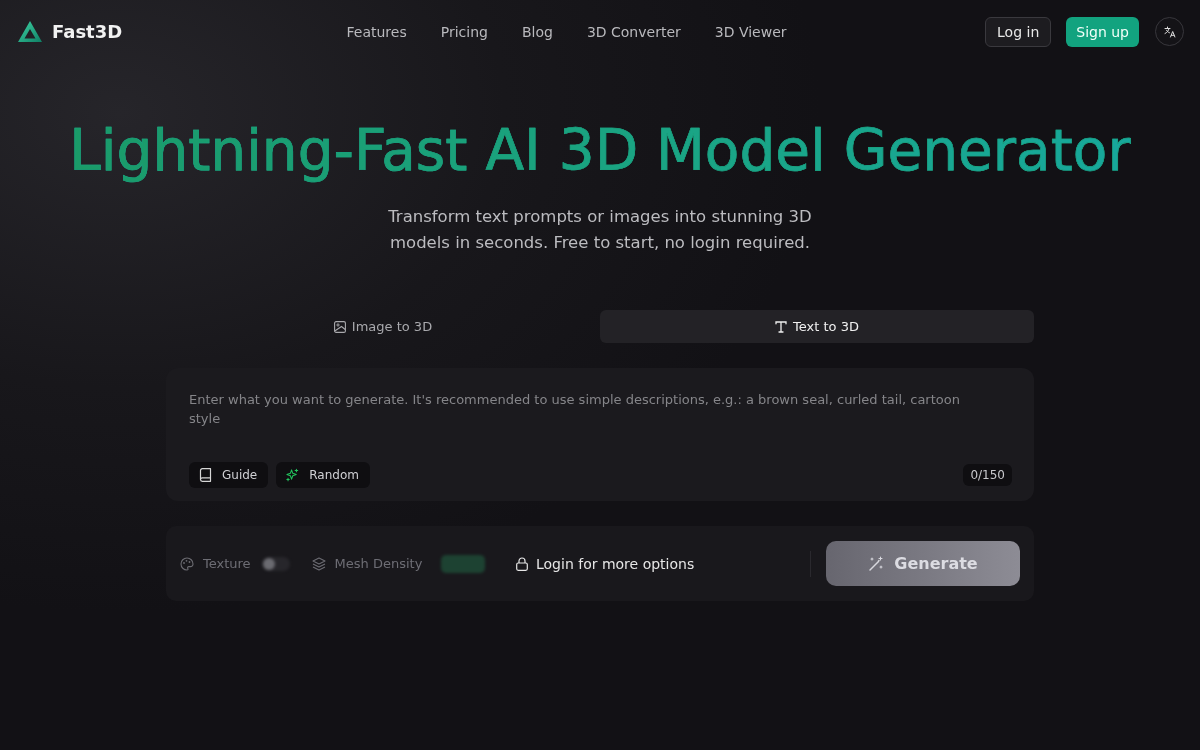 This screenshot has height=750, width=1200. Describe the element at coordinates (378, 563) in the screenshot. I see `option-label: Mesh Density` at that location.